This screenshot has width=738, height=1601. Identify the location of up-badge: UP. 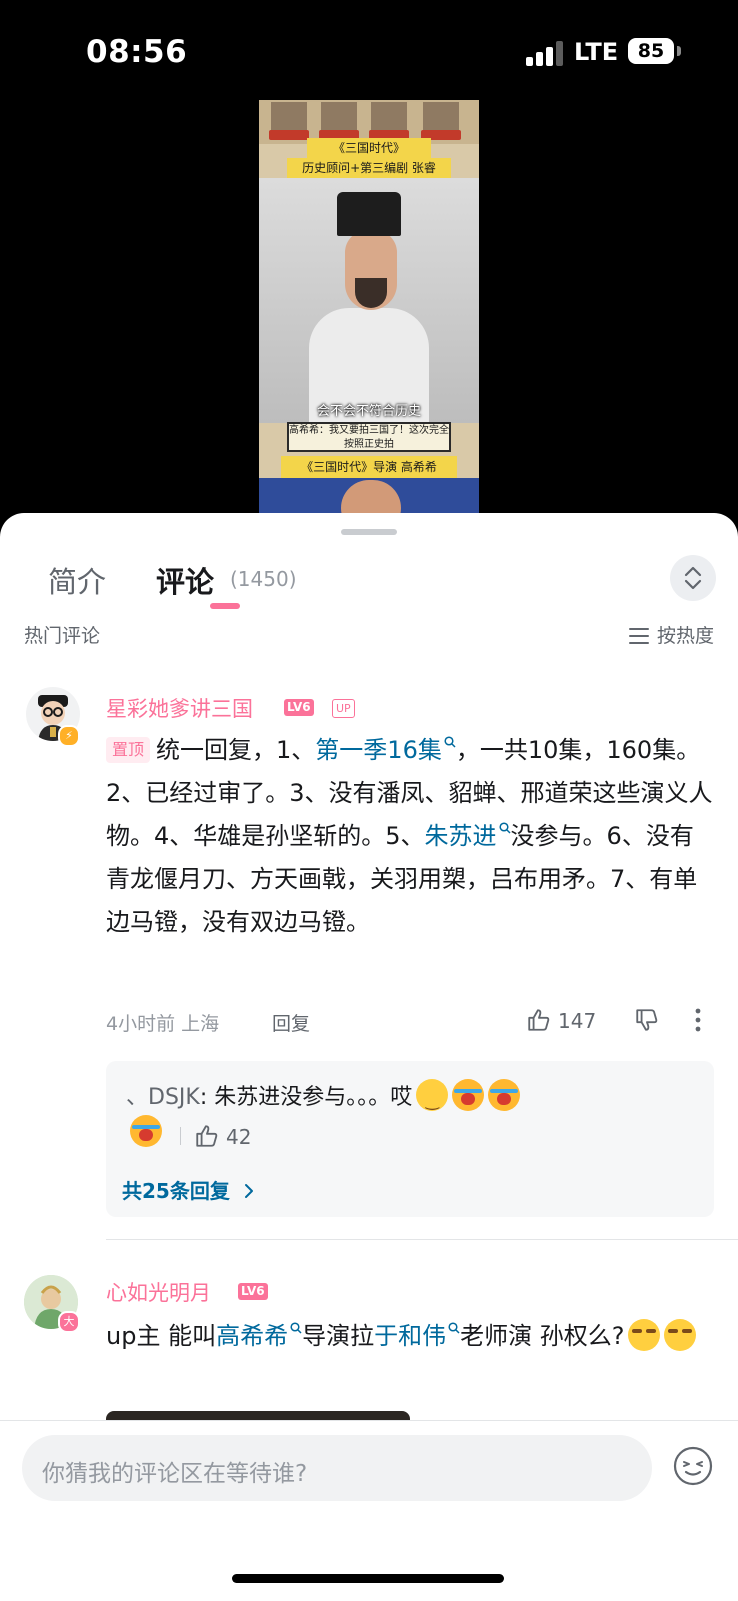
(343, 708).